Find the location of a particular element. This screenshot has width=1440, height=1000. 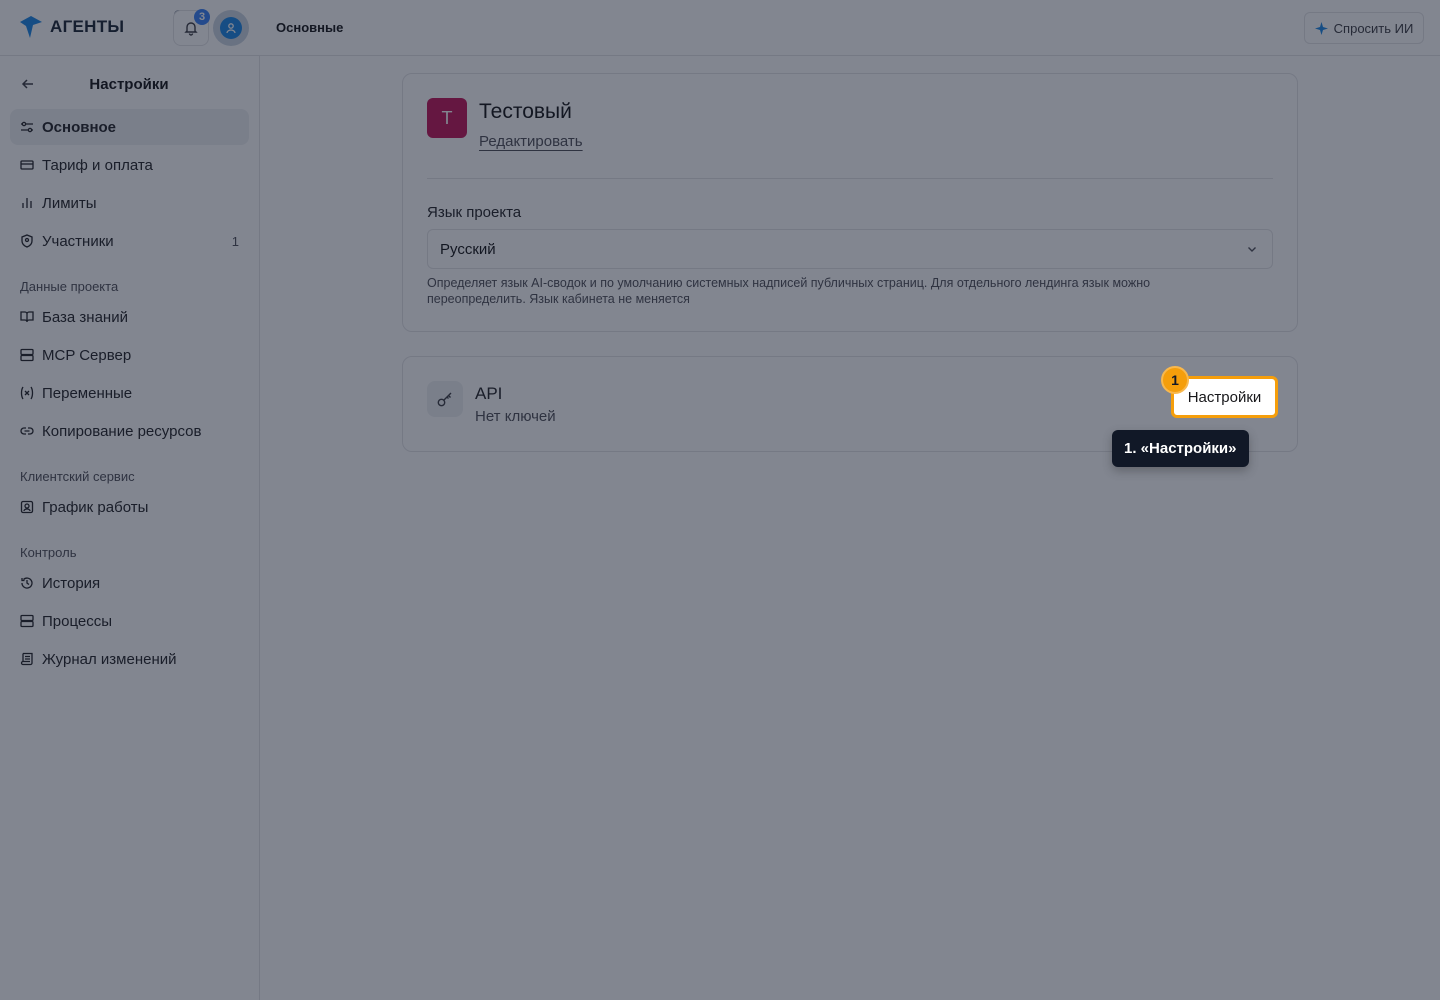

divider is located at coordinates (850, 178).